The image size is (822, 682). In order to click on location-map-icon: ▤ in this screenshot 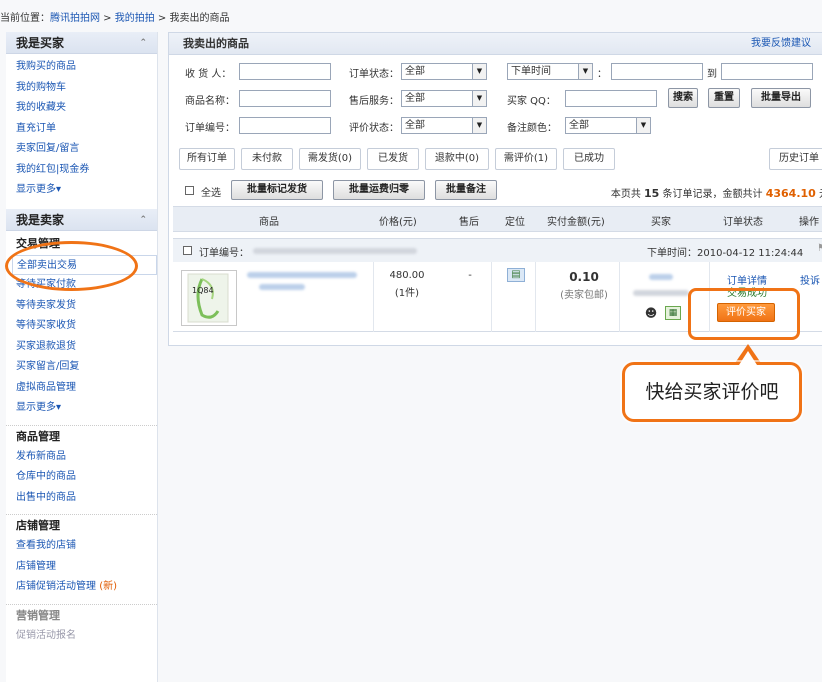, I will do `click(516, 275)`.